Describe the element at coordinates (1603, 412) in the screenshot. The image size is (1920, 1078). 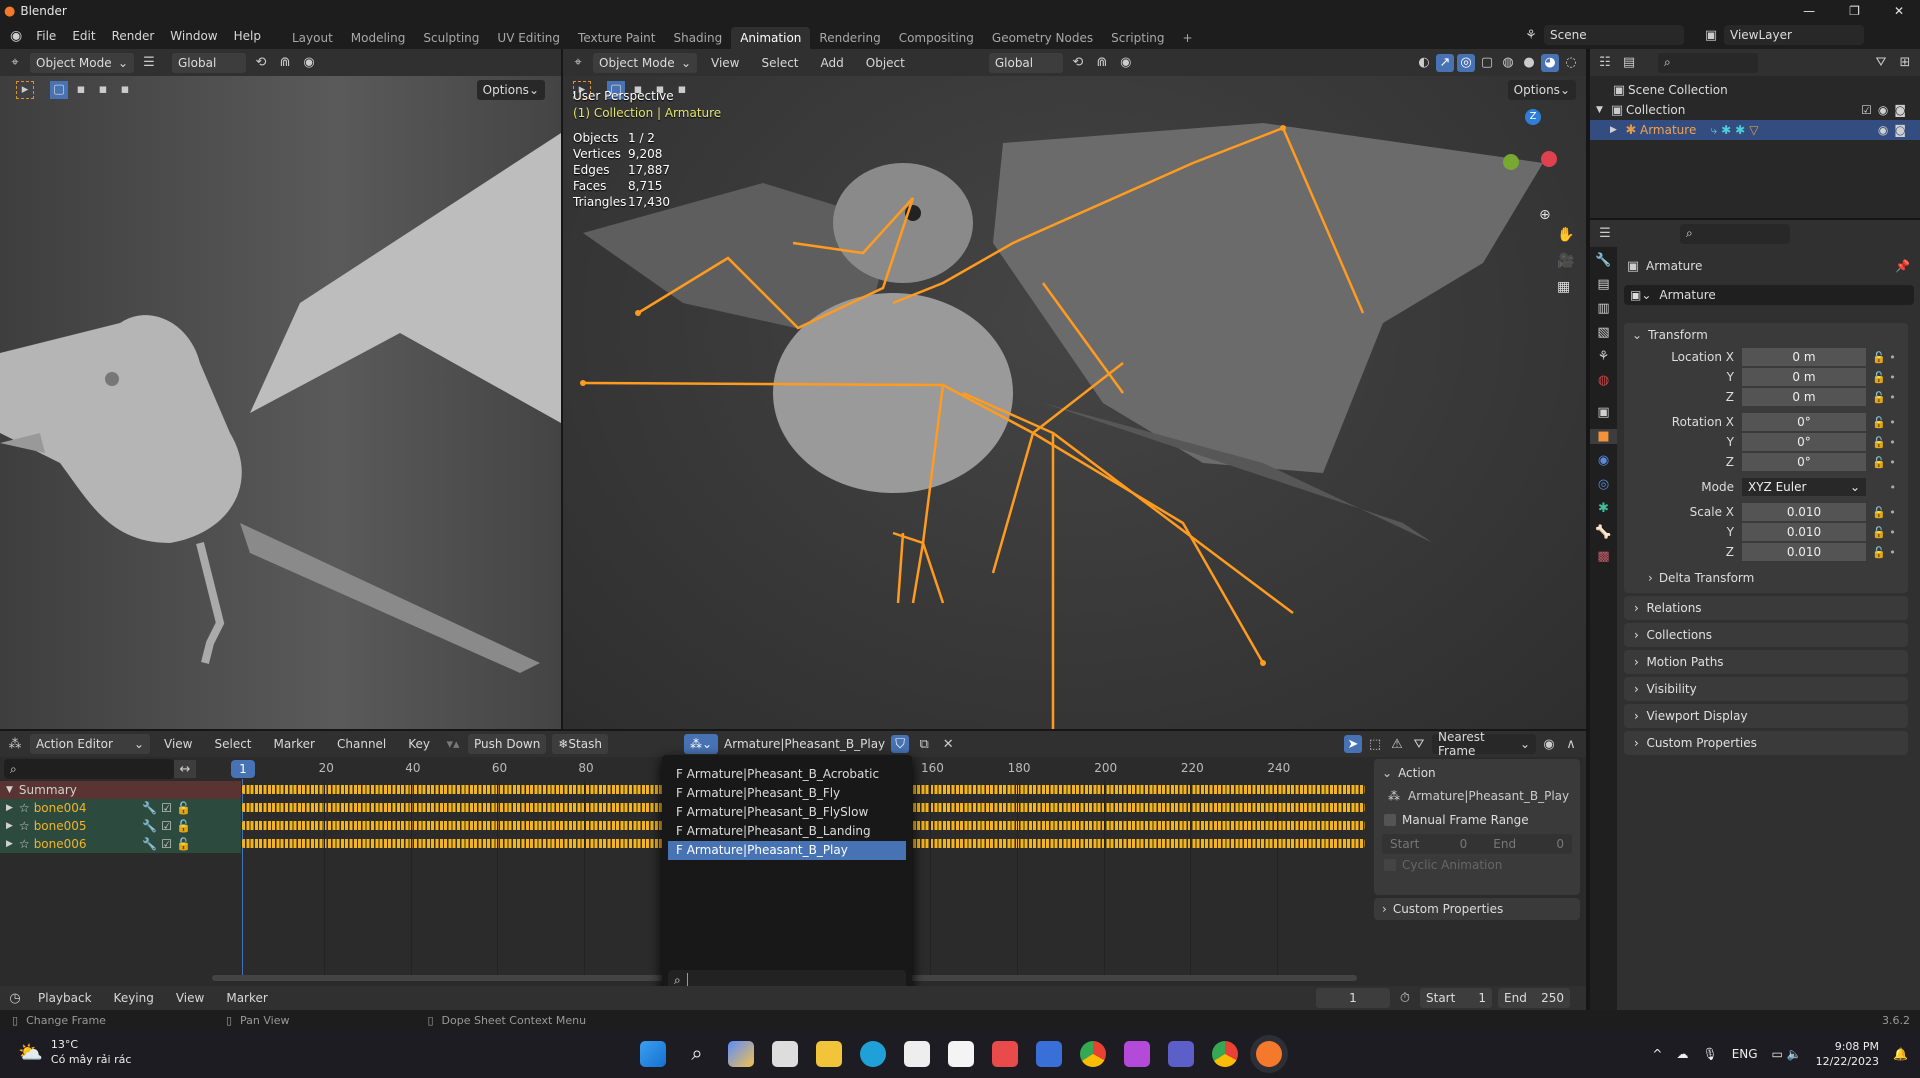
I see `collection-tab-icon: ▣` at that location.